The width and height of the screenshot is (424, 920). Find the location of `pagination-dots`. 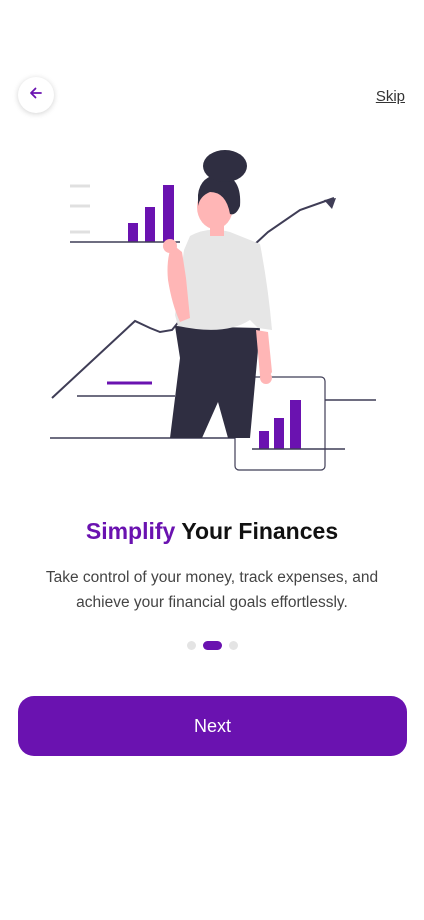

pagination-dots is located at coordinates (212, 645).